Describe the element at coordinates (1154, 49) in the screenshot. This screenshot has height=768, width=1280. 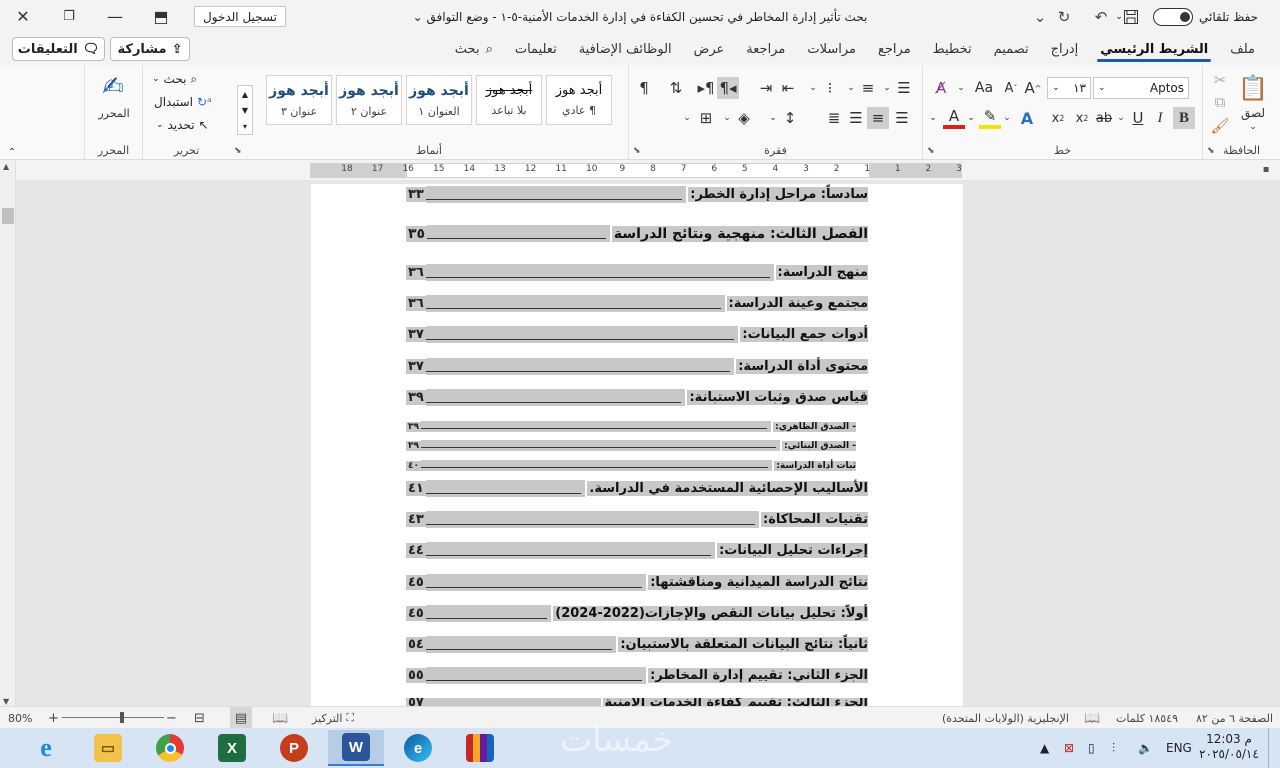
I see `tab-home: الشريط الرئيسي` at that location.